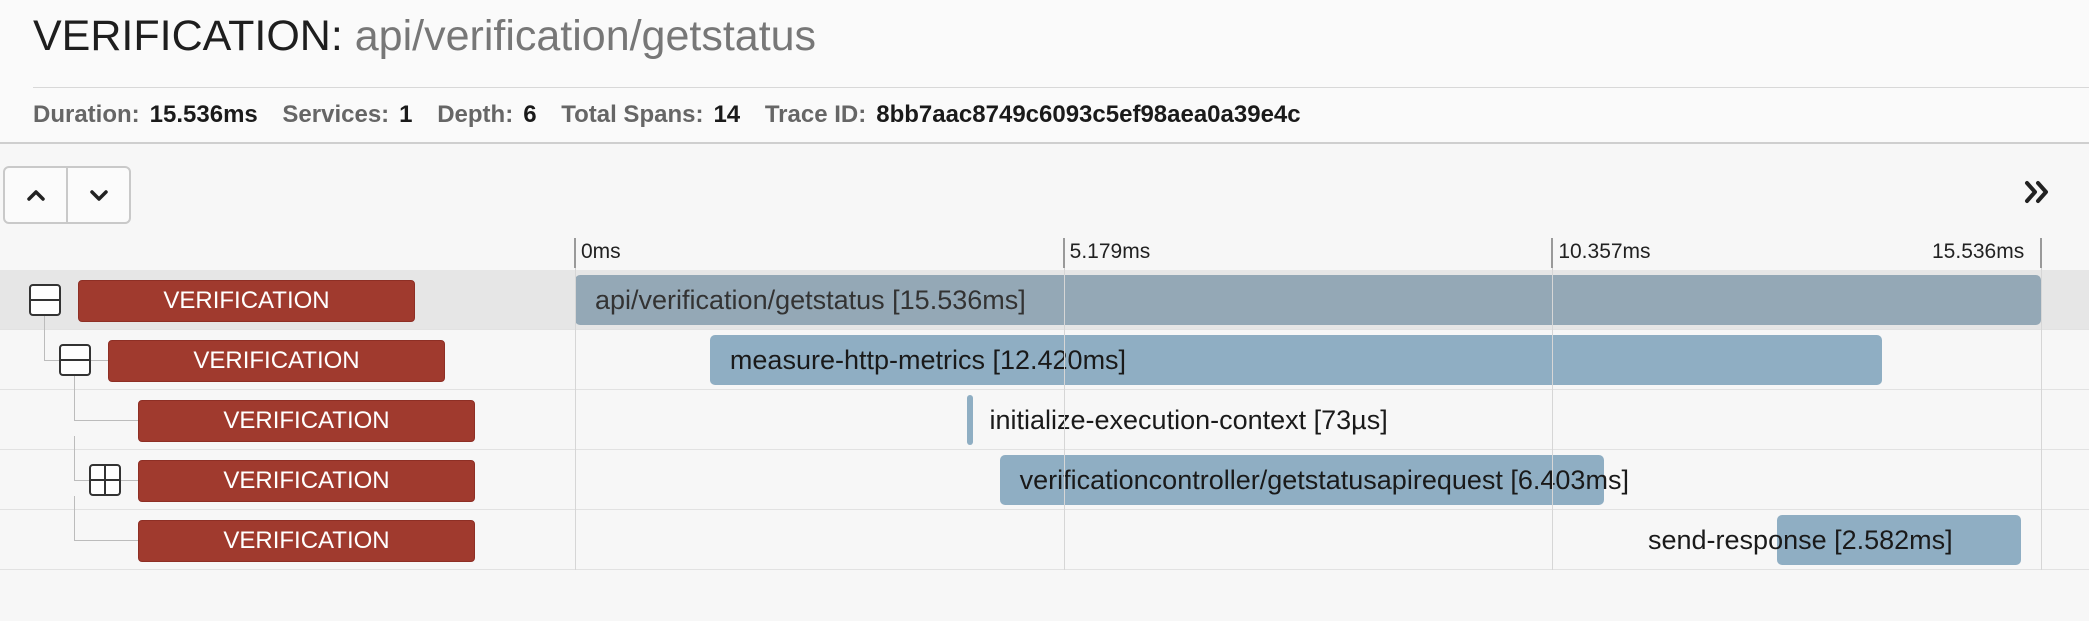 This screenshot has height=621, width=2089. What do you see at coordinates (1978, 251) in the screenshot?
I see `ruler-tick-label: 15.536ms` at bounding box center [1978, 251].